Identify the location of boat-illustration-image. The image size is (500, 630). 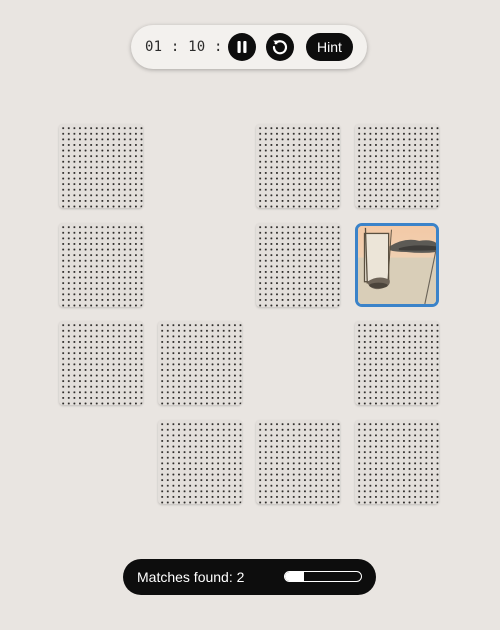
(397, 265).